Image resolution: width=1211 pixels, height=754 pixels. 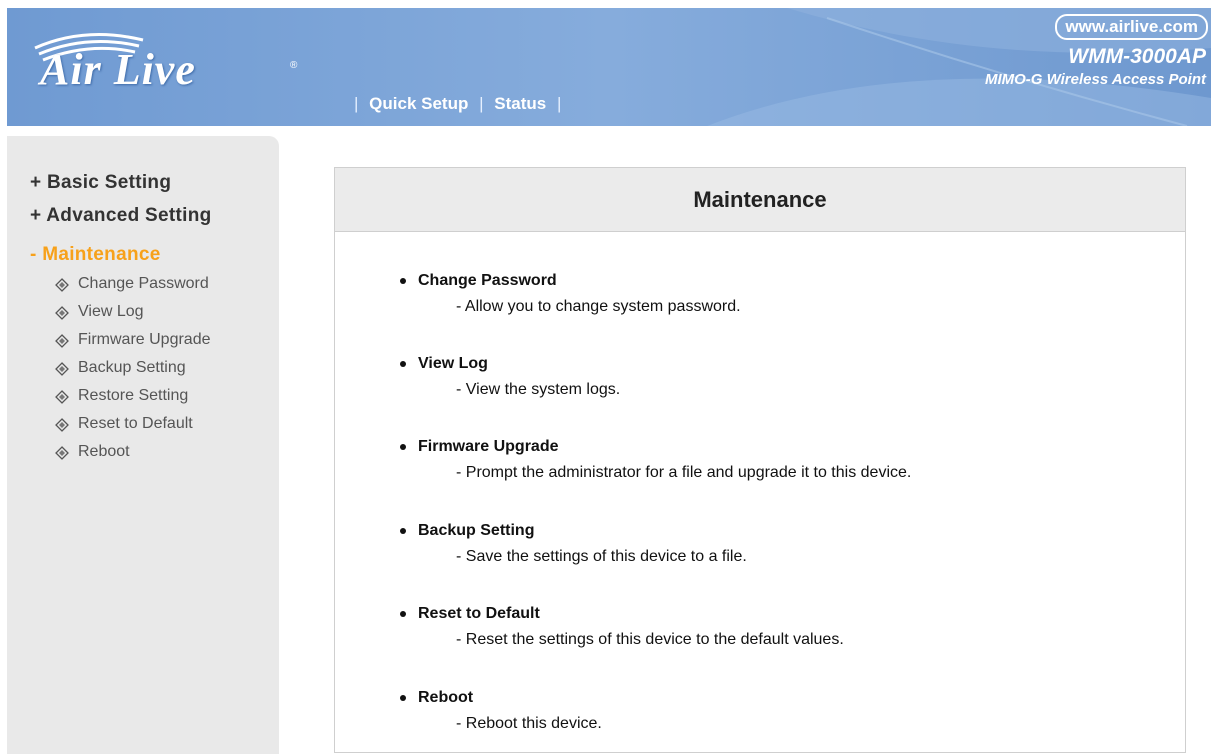 What do you see at coordinates (133, 395) in the screenshot?
I see `sidebar-item-label: Restore Setting` at bounding box center [133, 395].